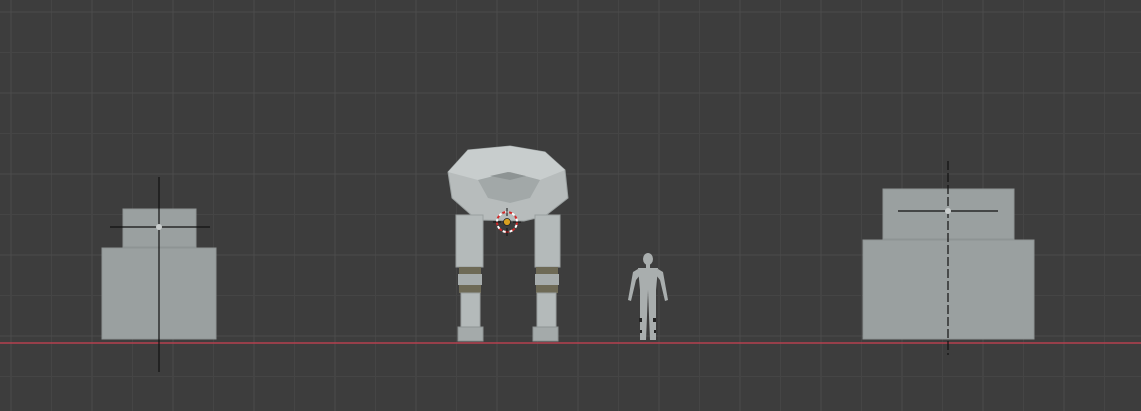 The image size is (1141, 411). I want to click on mech-left-upper-leg, so click(469, 241).